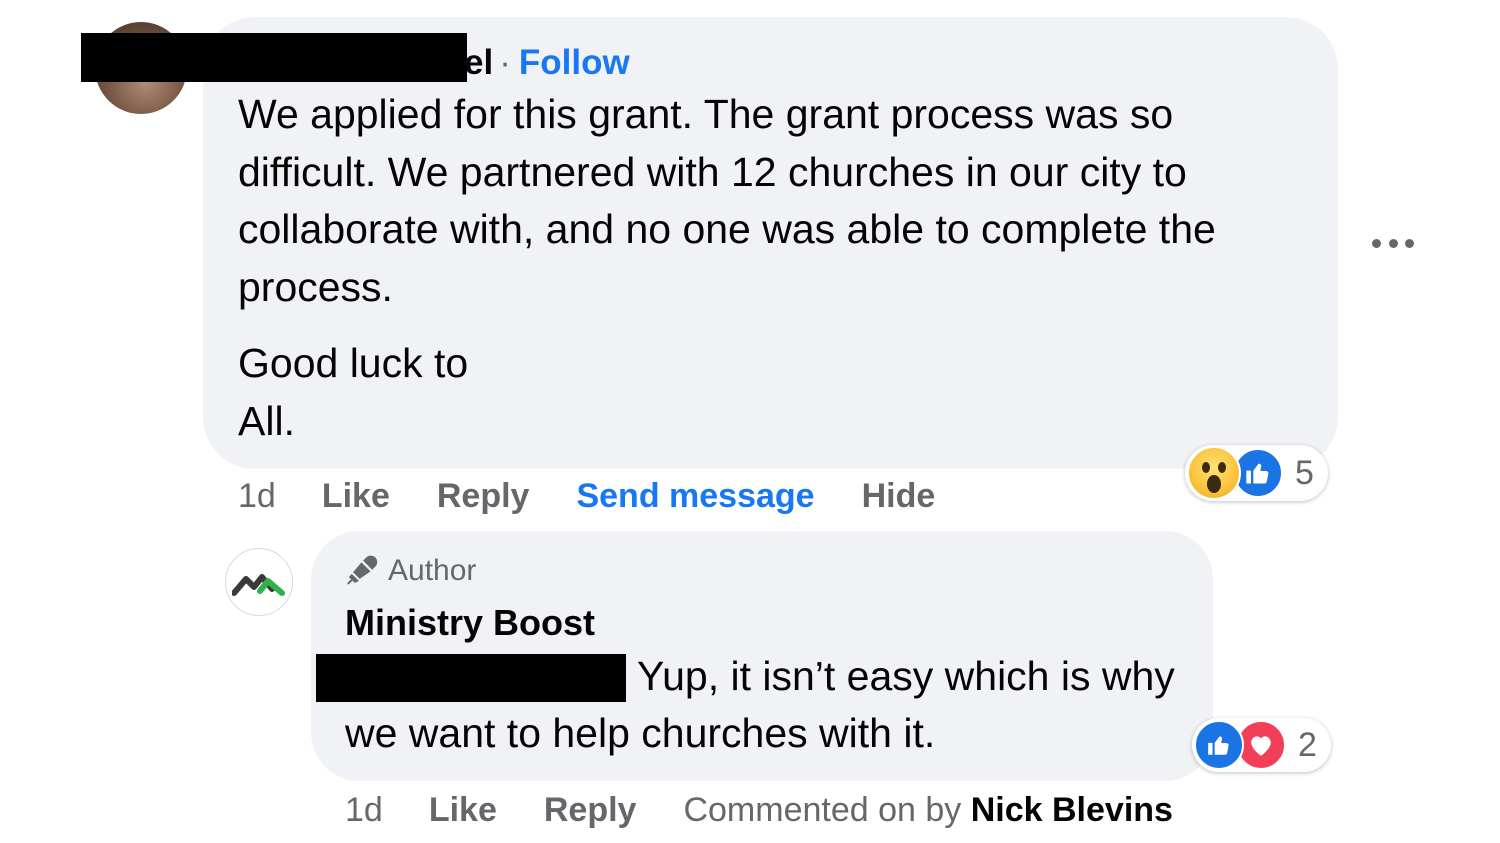 This screenshot has width=1500, height=843. What do you see at coordinates (432, 570) in the screenshot?
I see `author-badge-label: Author` at bounding box center [432, 570].